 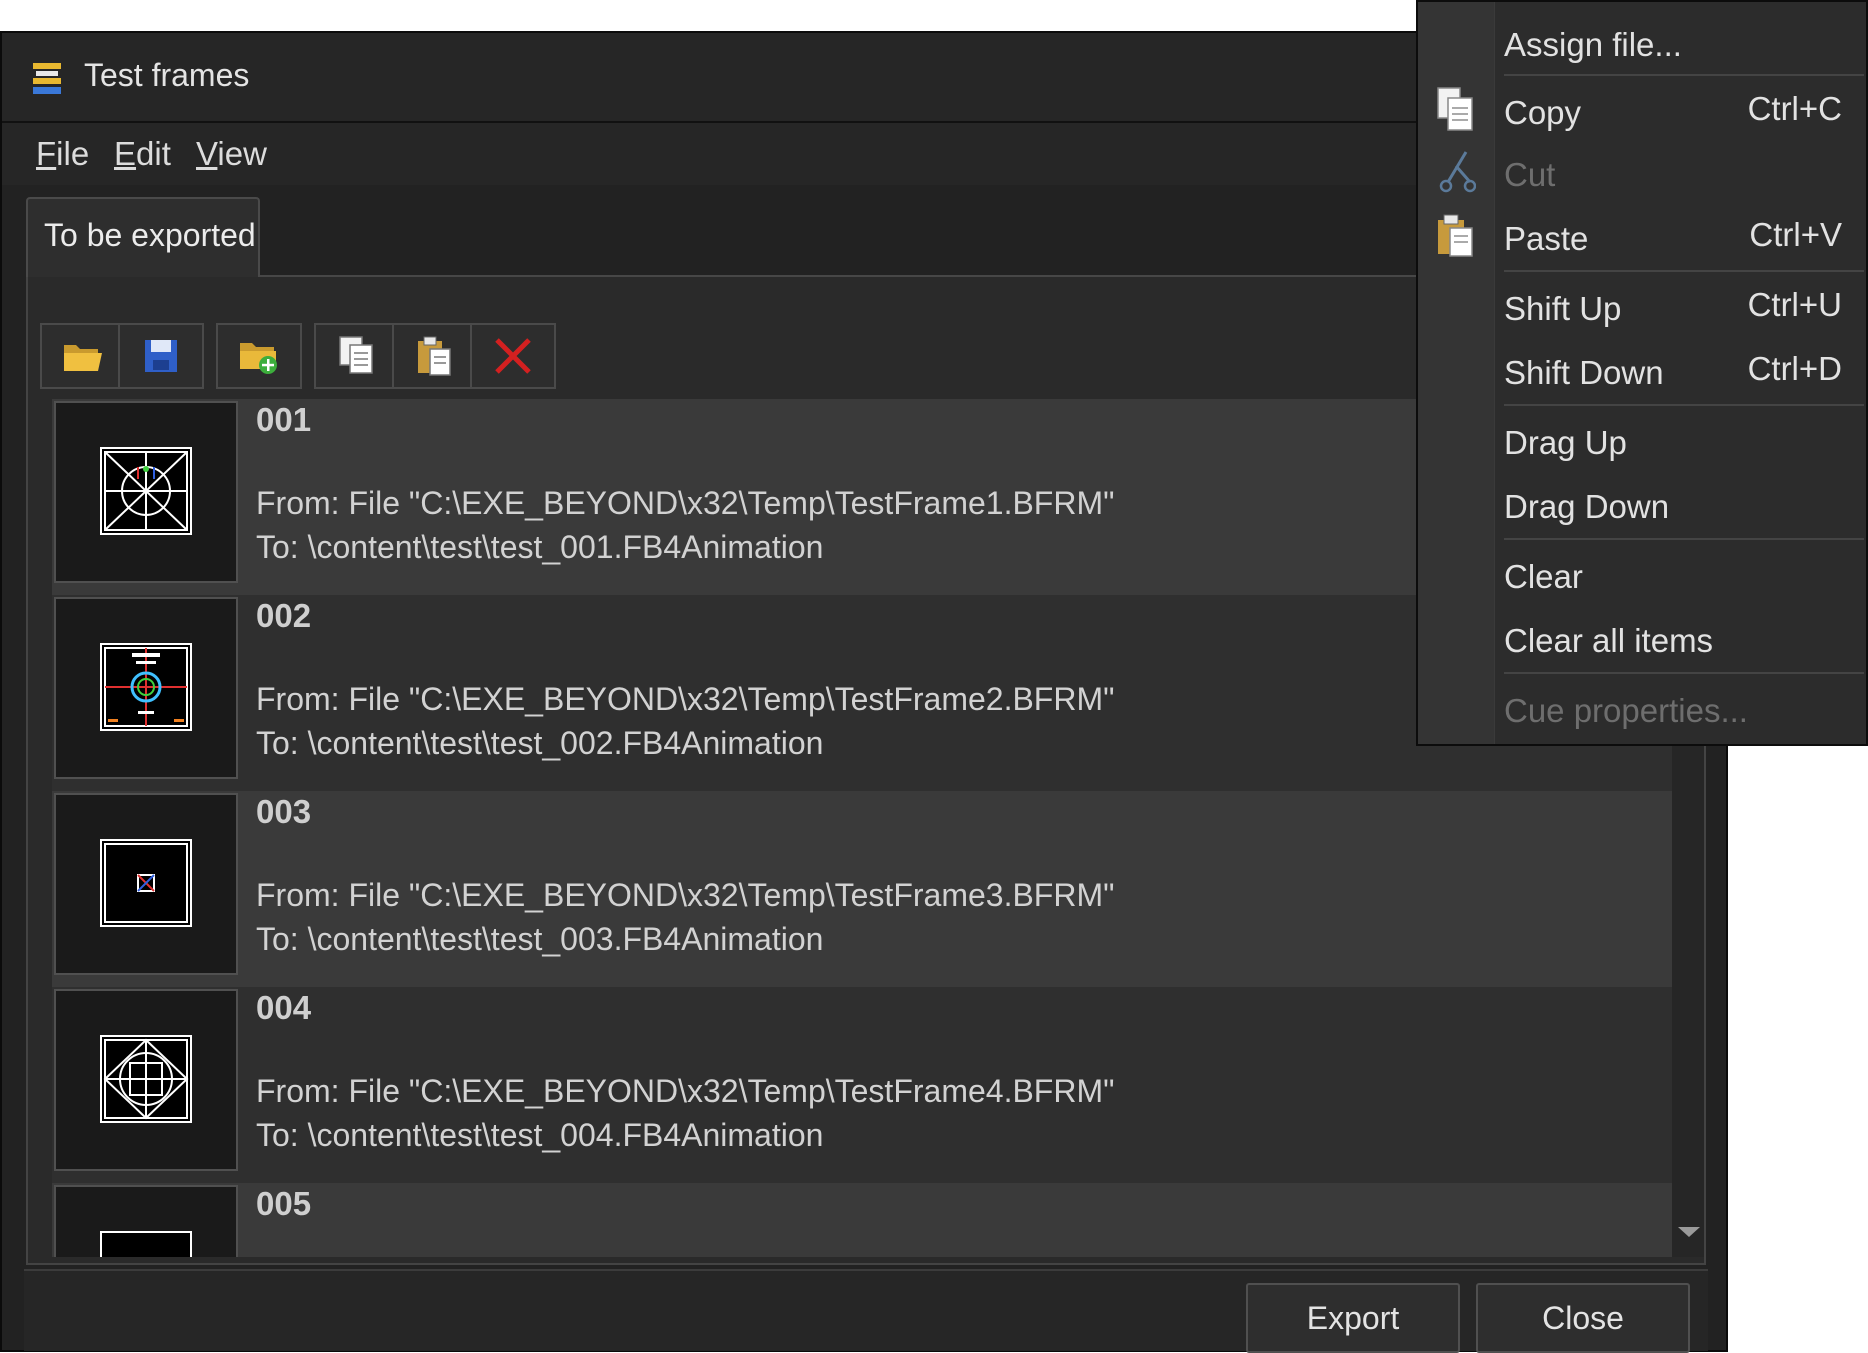 What do you see at coordinates (1681, 308) in the screenshot?
I see `ctx-shift-up: Shift Up Ctrl+U` at bounding box center [1681, 308].